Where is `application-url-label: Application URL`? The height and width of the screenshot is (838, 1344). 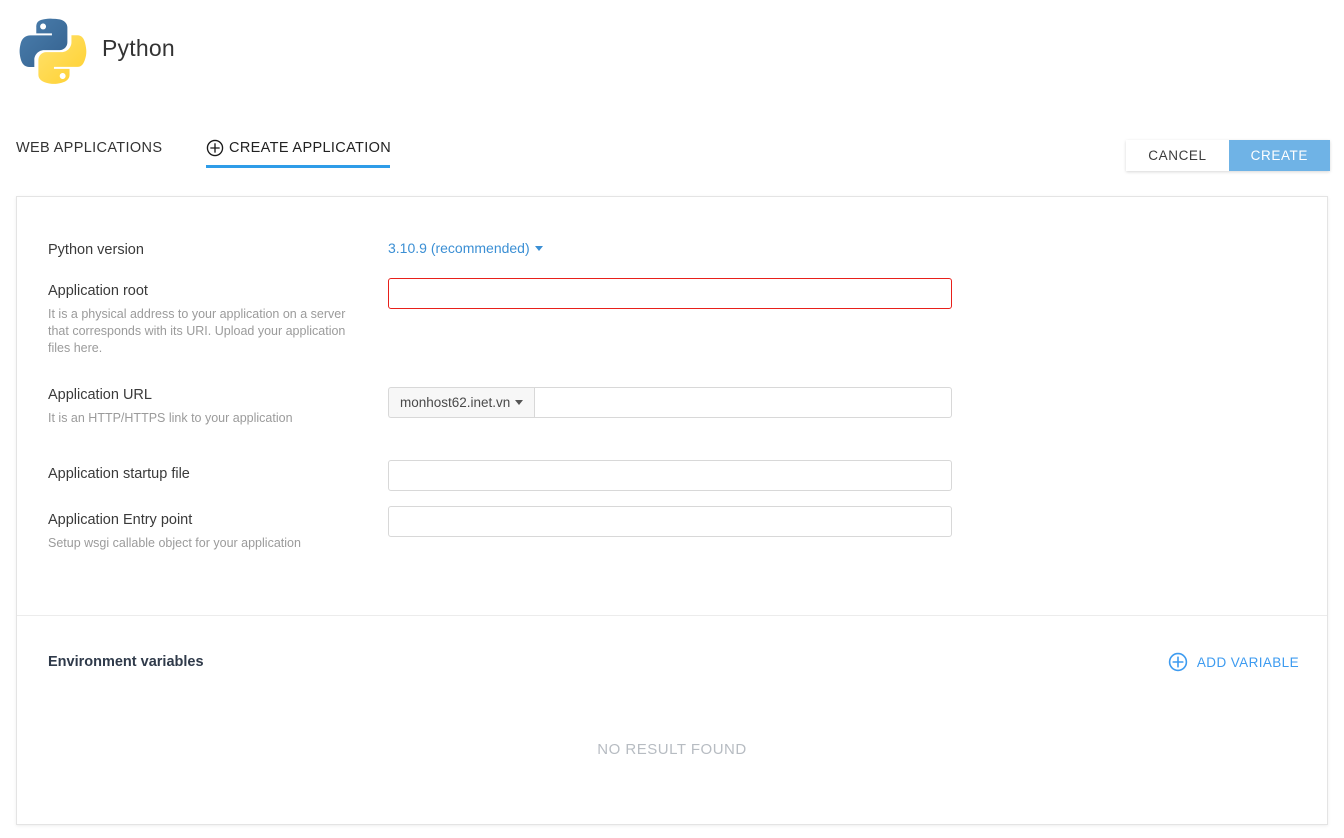 application-url-label: Application URL is located at coordinates (100, 395).